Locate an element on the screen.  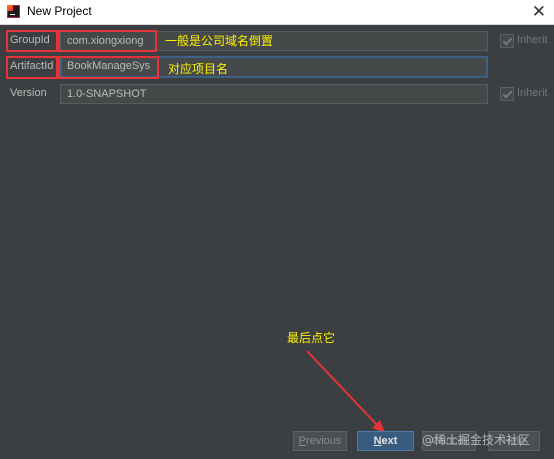
next-button: Next is located at coordinates (385, 441).